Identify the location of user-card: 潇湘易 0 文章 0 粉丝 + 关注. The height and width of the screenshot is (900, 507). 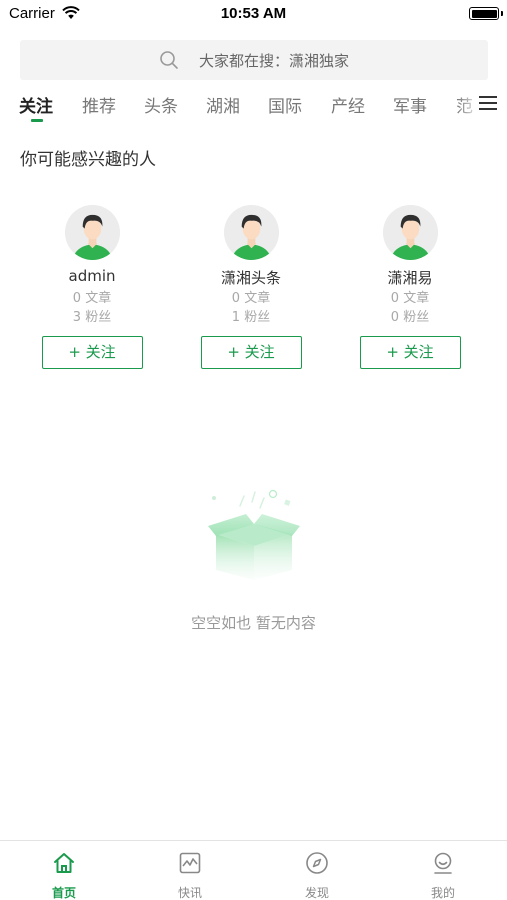
(410, 287).